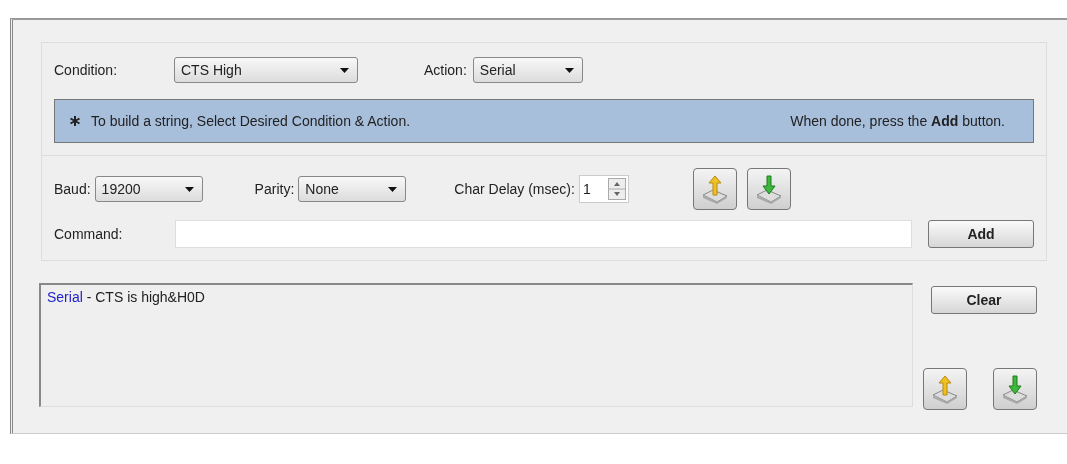 The image size is (1067, 464). Describe the element at coordinates (616, 189) in the screenshot. I see `spin-arrows-icon` at that location.